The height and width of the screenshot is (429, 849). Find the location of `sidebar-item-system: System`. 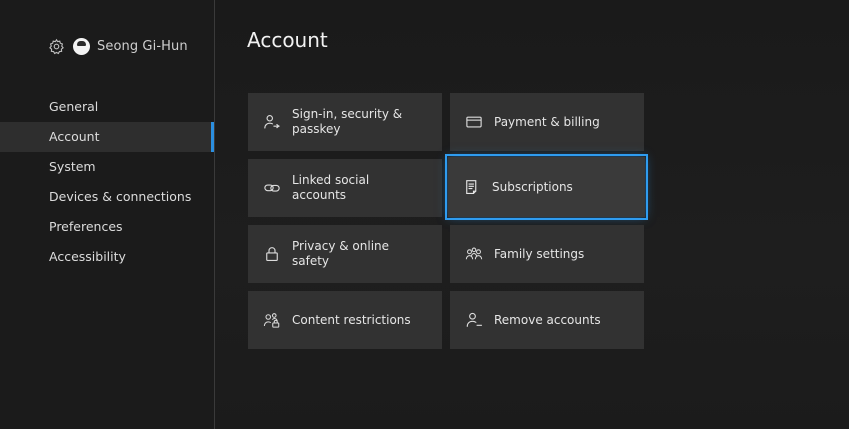

sidebar-item-system: System is located at coordinates (107, 167).